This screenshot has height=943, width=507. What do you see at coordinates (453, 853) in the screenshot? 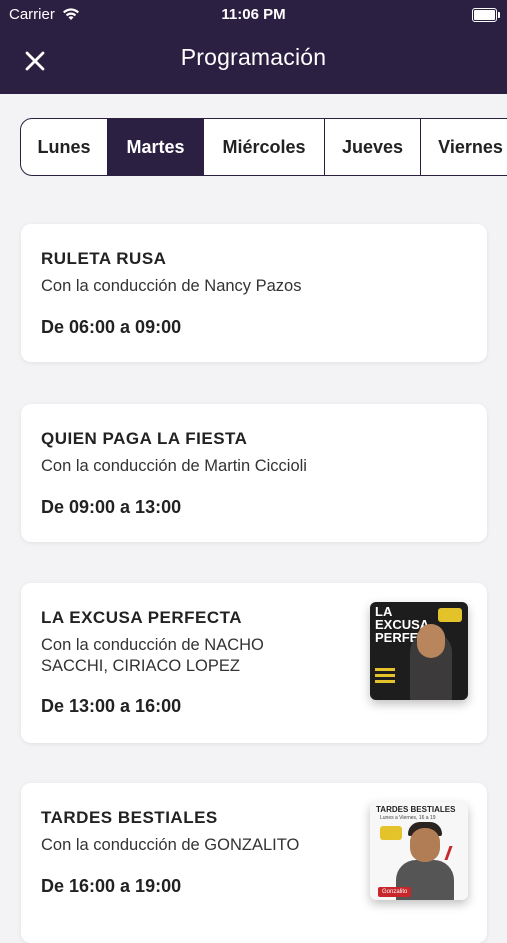
I see `decoration-spark` at bounding box center [453, 853].